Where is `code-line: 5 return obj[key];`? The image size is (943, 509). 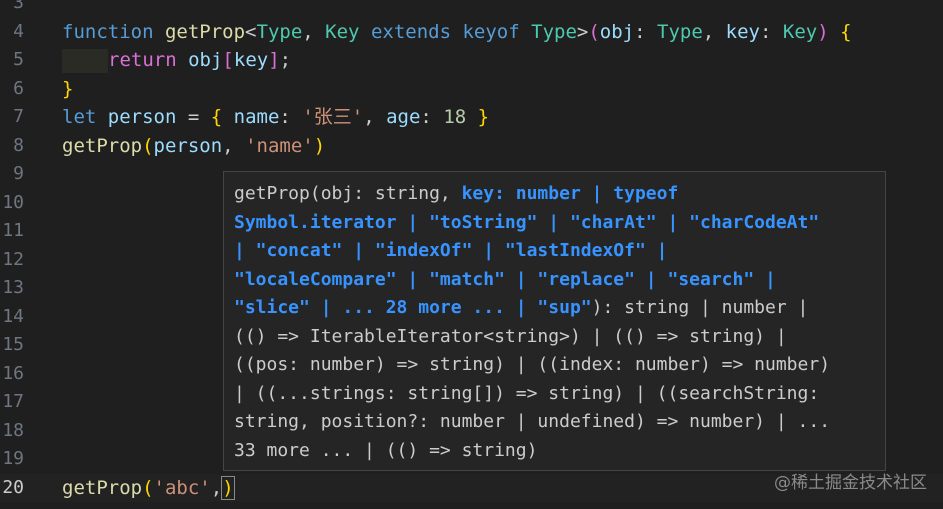 code-line: 5 return obj[key]; is located at coordinates (471, 60).